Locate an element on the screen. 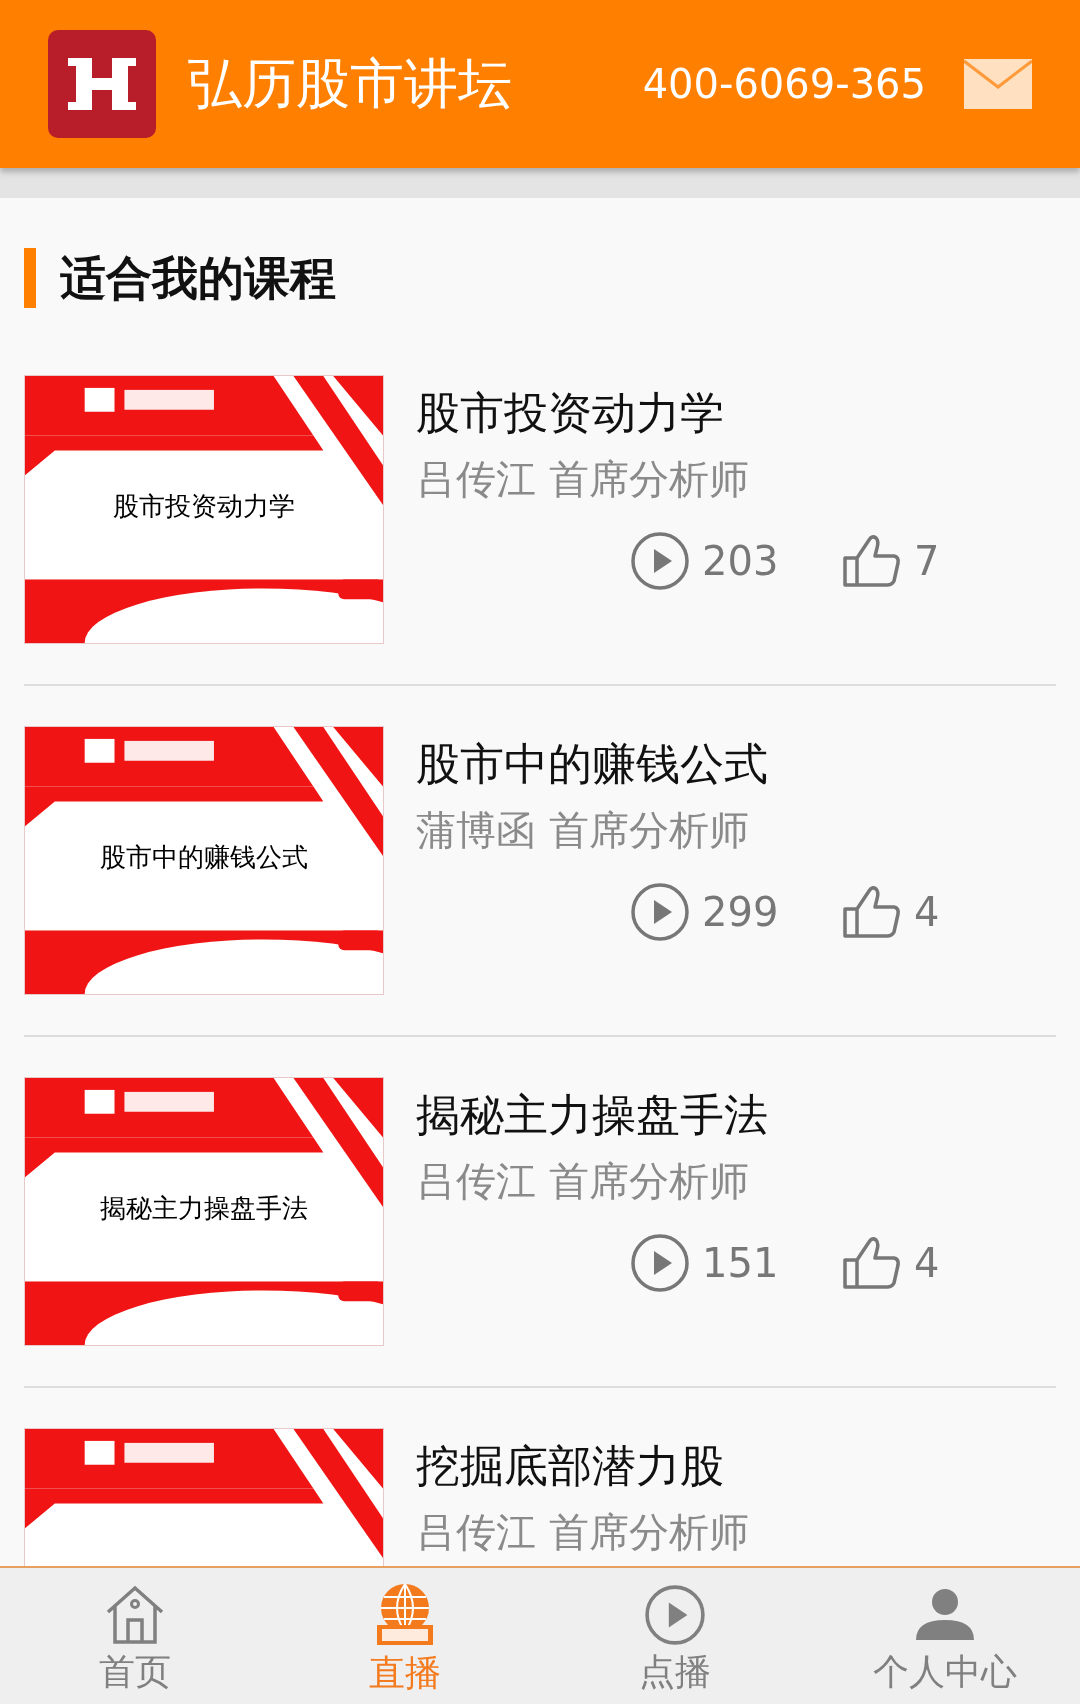 The image size is (1080, 1704). phone-number: 400-6069-365 is located at coordinates (784, 84).